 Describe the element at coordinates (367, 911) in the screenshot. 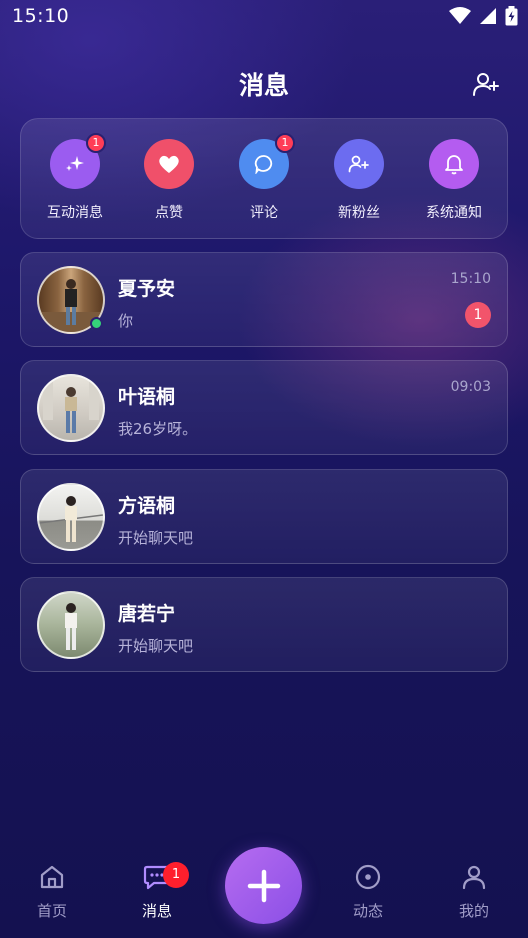

I see `nav-label: 动态` at that location.